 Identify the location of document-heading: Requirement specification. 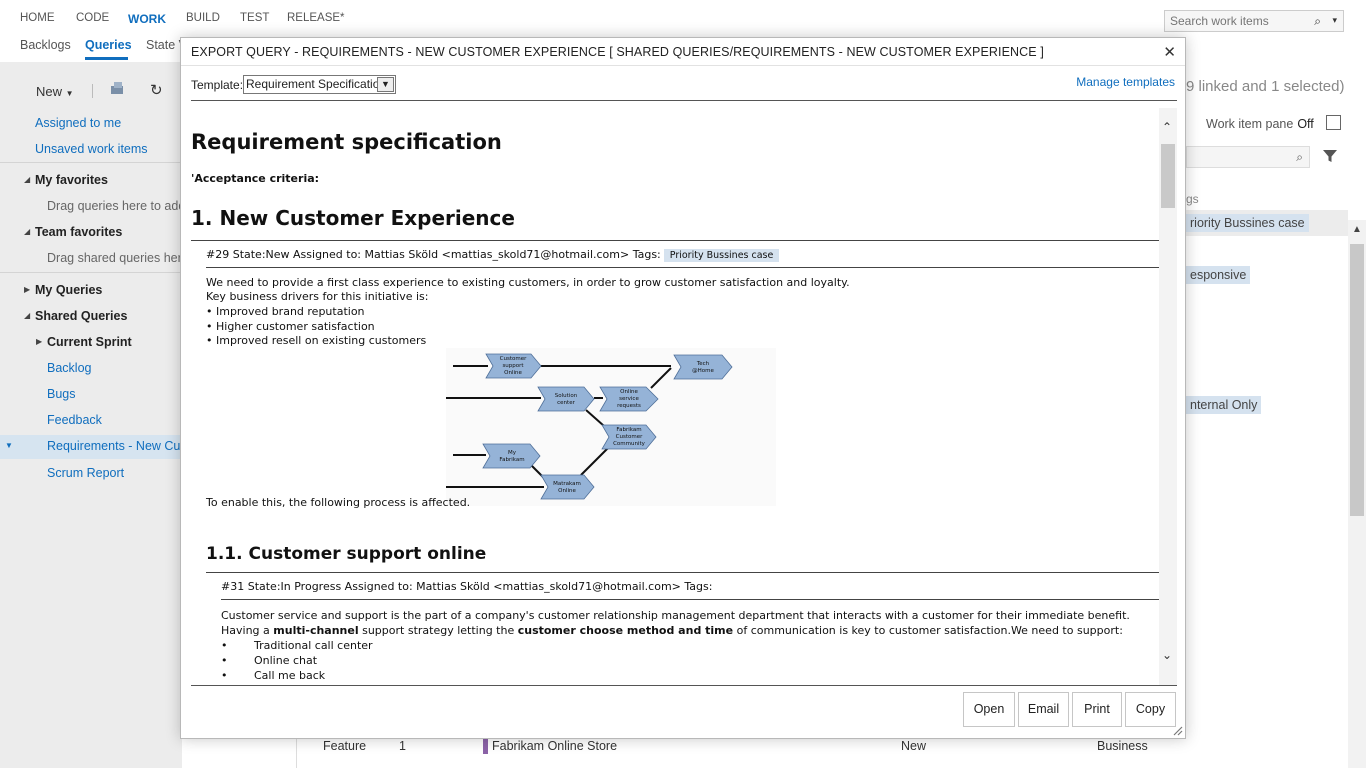
(346, 142).